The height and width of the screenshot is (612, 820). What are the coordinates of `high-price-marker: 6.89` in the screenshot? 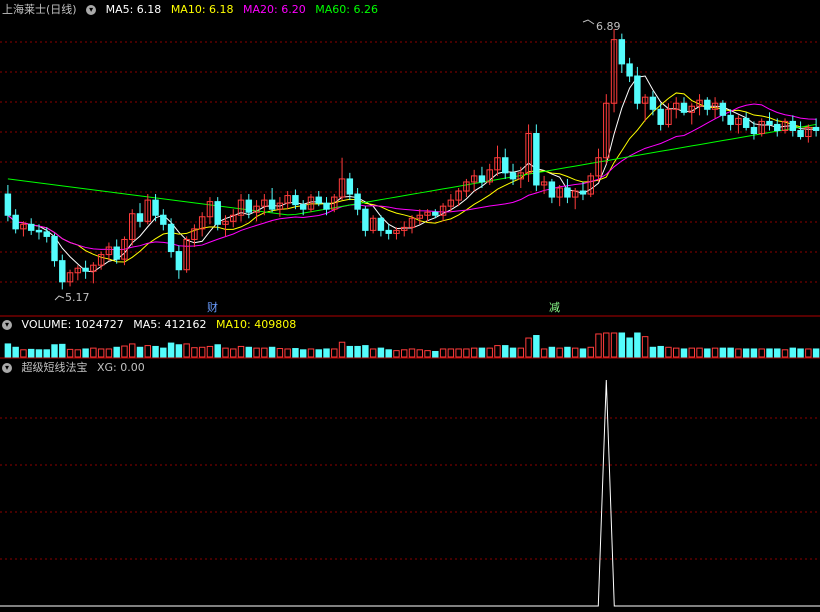 It's located at (608, 26).